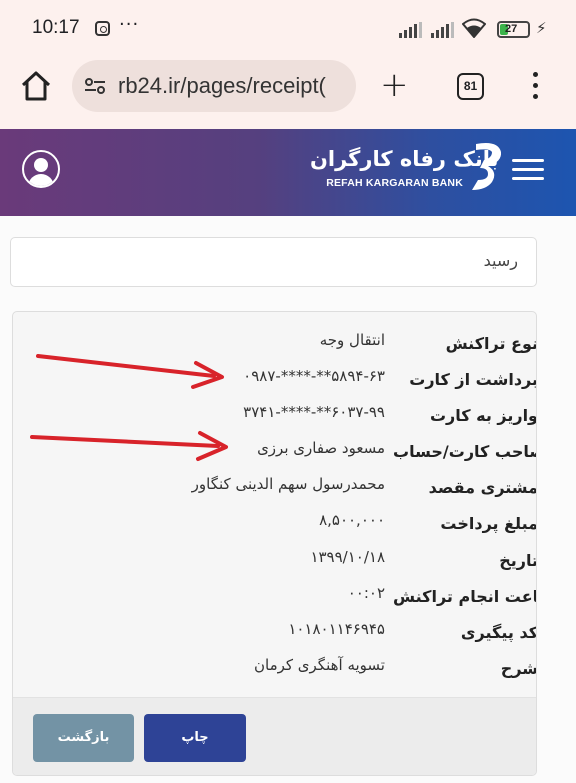  What do you see at coordinates (518, 668) in the screenshot?
I see `row-label: شرح` at bounding box center [518, 668].